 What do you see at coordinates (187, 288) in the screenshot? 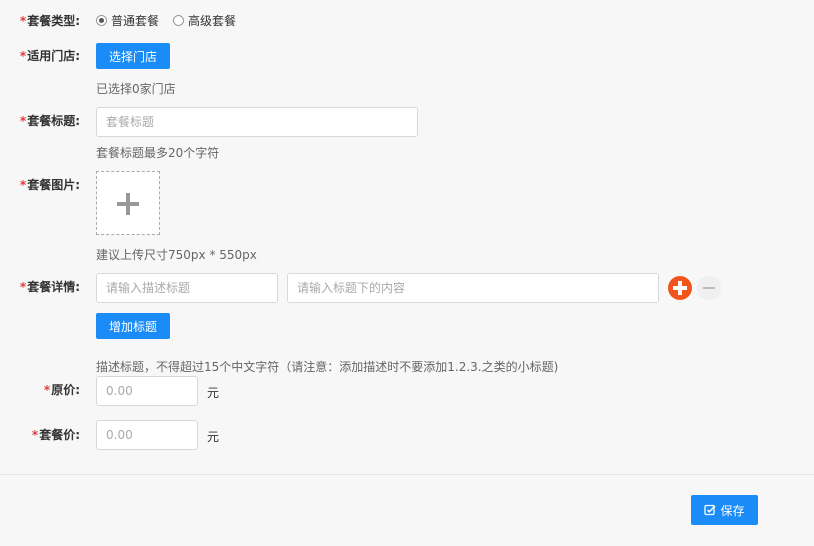
I see `detail-title-input` at bounding box center [187, 288].